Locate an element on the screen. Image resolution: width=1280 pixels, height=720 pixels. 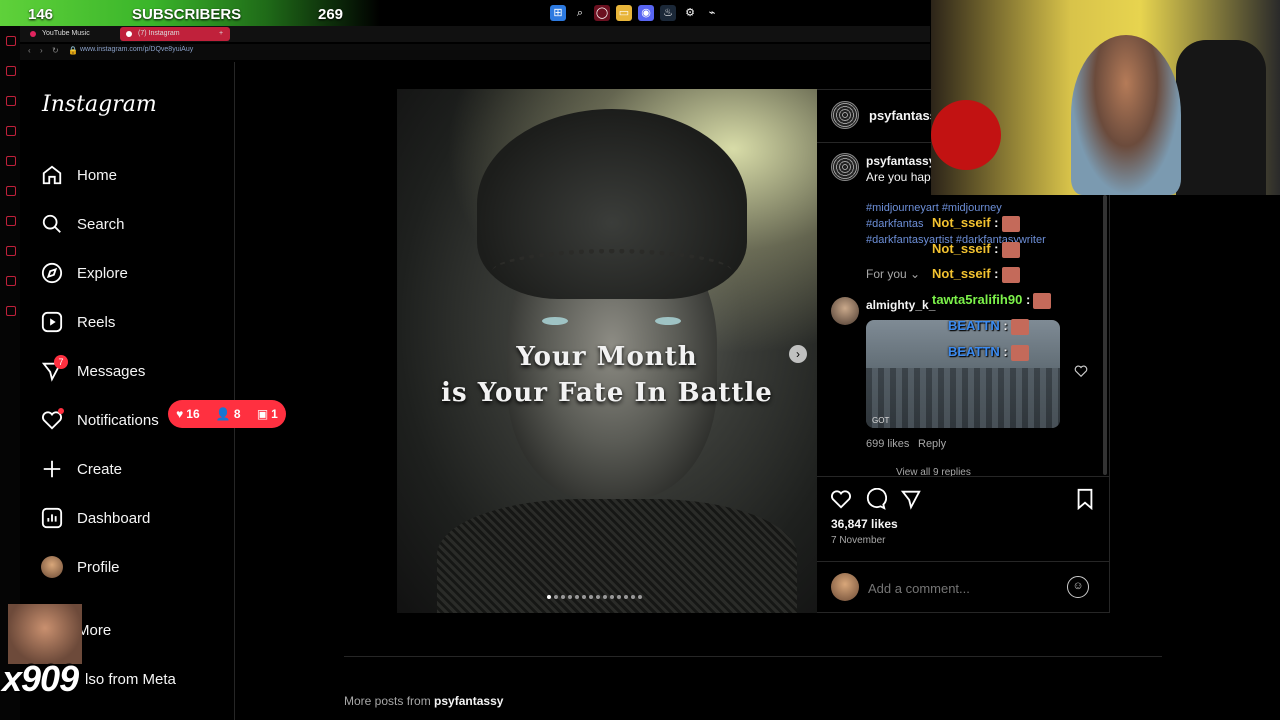
back-icon: ‹ is located at coordinates (29, 50).